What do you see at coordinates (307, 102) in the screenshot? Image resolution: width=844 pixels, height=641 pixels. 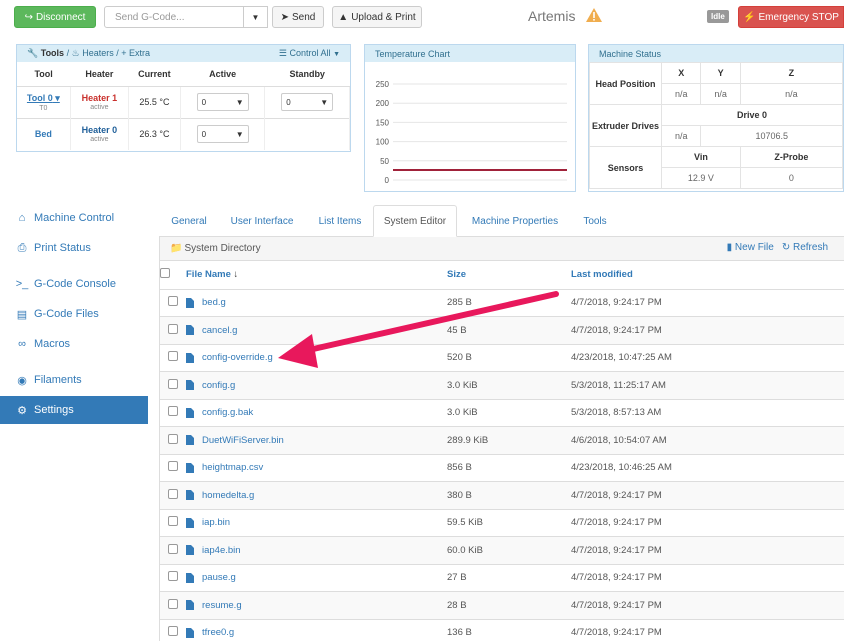 I see `standby-temp-select: 0 ▼` at bounding box center [307, 102].